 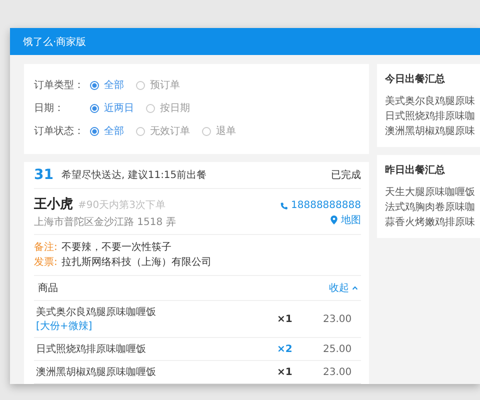 I want to click on filter-label: 订单状态：, so click(x=59, y=131).